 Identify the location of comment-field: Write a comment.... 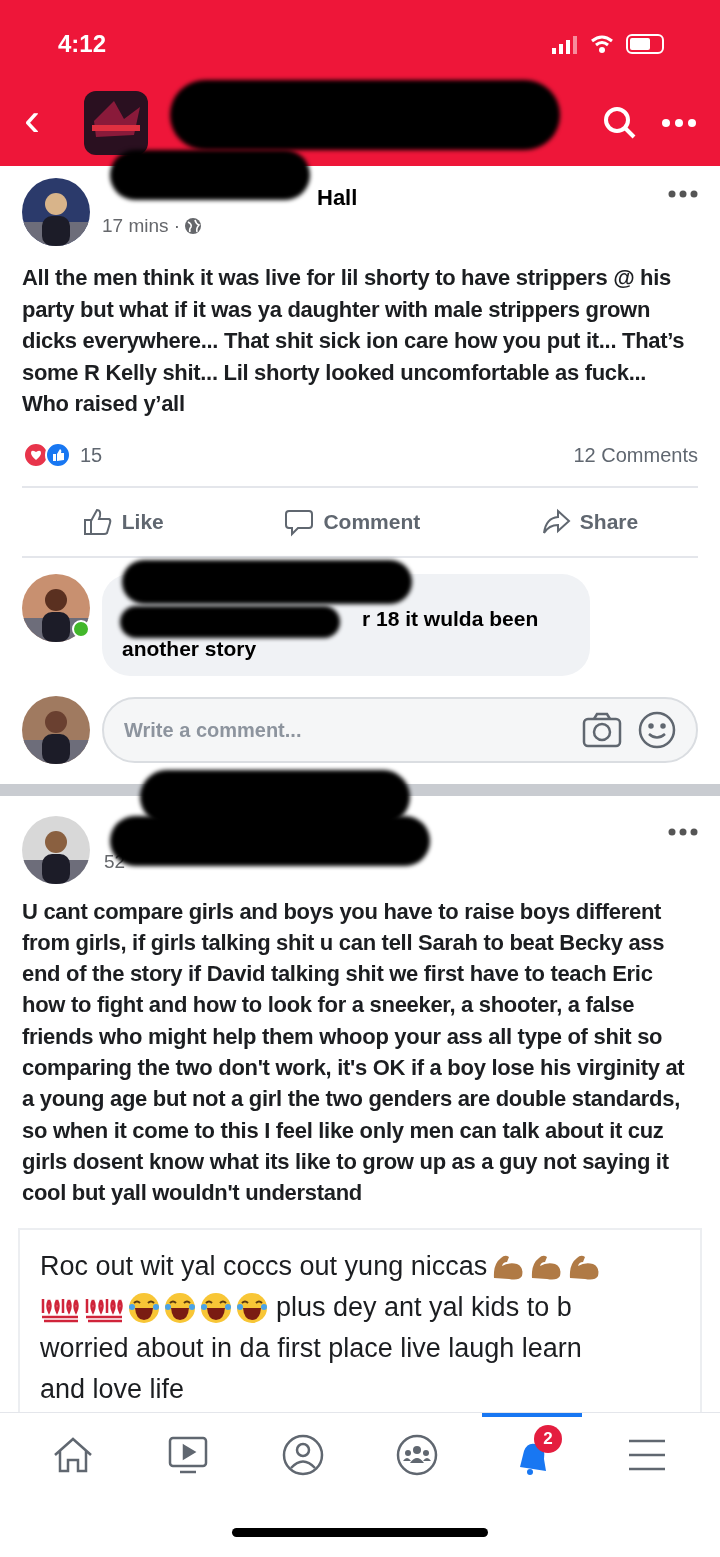
(400, 729).